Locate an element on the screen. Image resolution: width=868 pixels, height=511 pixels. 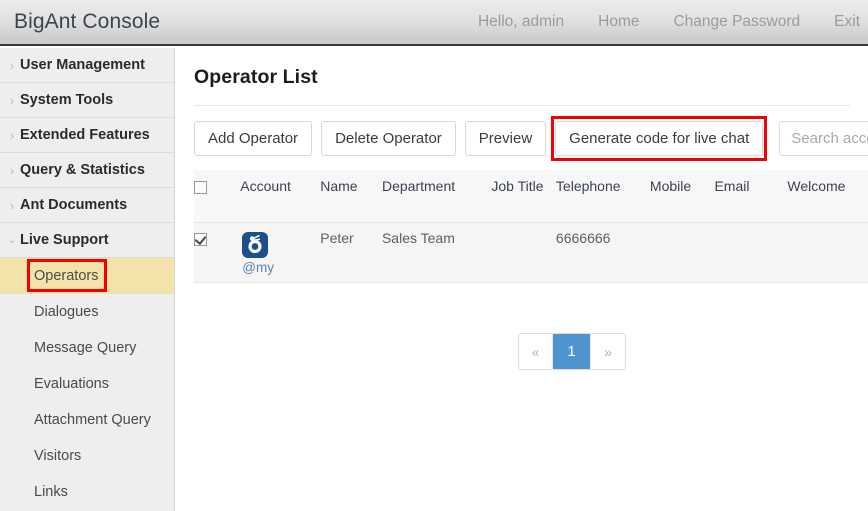
add-operator-button: Add Operator is located at coordinates (253, 138).